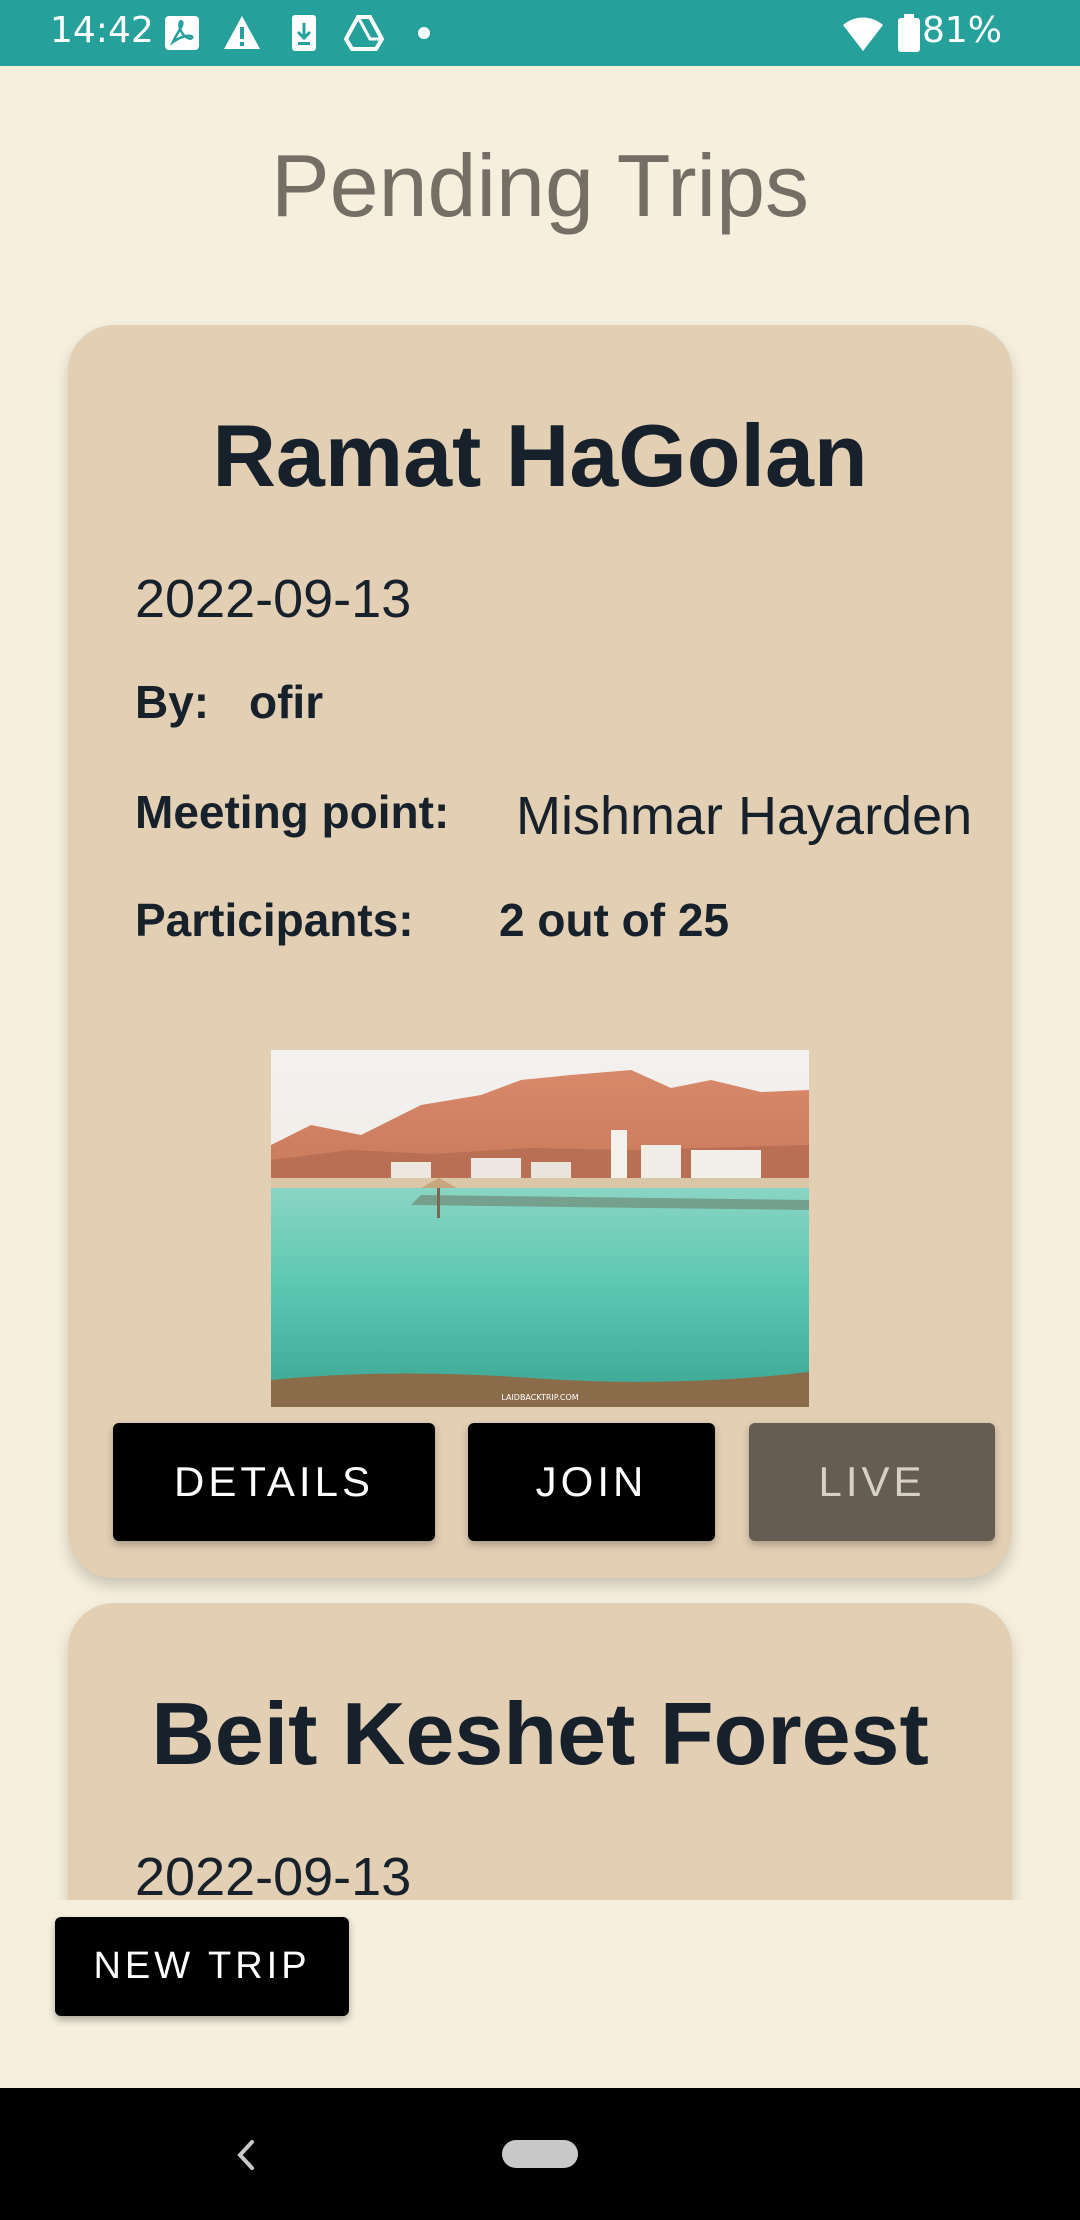 The image size is (1080, 2220). I want to click on page-title: Pending Trips, so click(540, 185).